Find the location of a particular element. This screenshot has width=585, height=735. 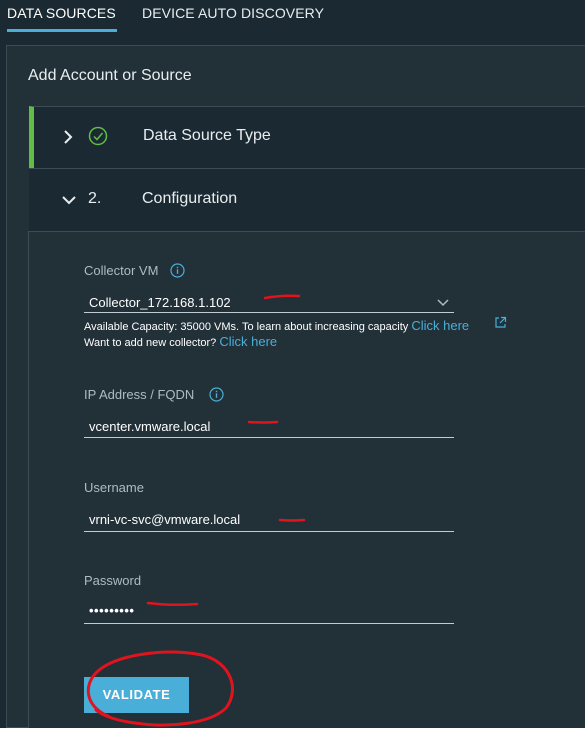

chevron-right-icon is located at coordinates (68, 137).